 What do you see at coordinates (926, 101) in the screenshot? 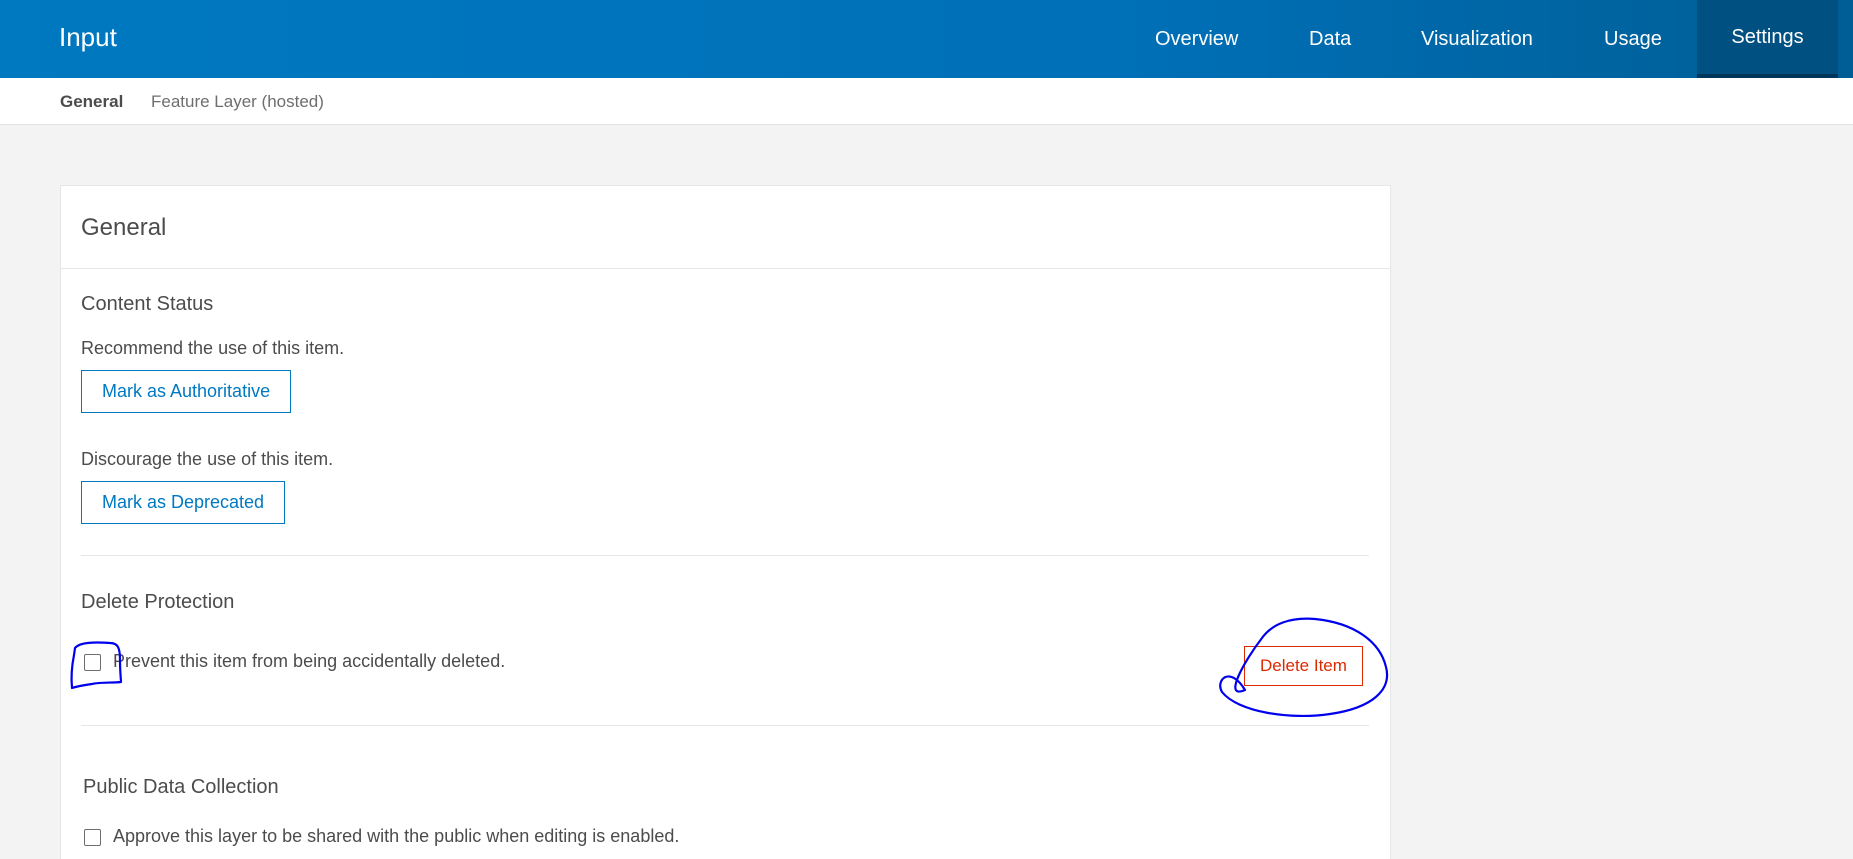
I see `settings-subnav: General Feature Layer (hosted)` at bounding box center [926, 101].